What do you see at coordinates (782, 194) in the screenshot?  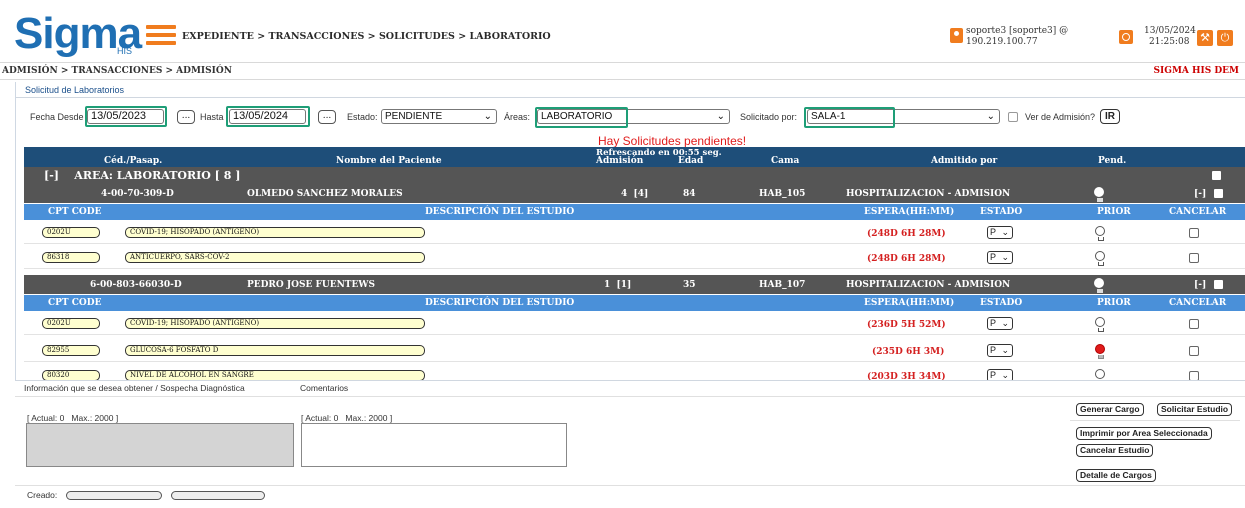 I see `patient-cama: HAB_105` at bounding box center [782, 194].